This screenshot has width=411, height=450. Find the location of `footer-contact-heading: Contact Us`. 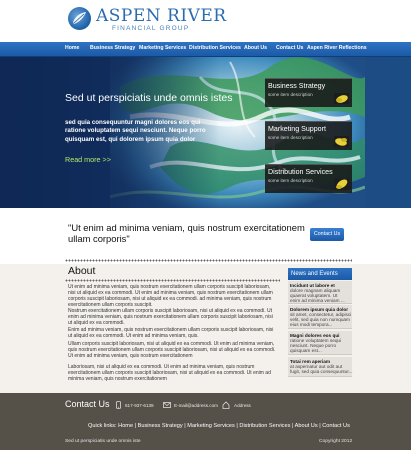

footer-contact-heading: Contact Us is located at coordinates (87, 404).